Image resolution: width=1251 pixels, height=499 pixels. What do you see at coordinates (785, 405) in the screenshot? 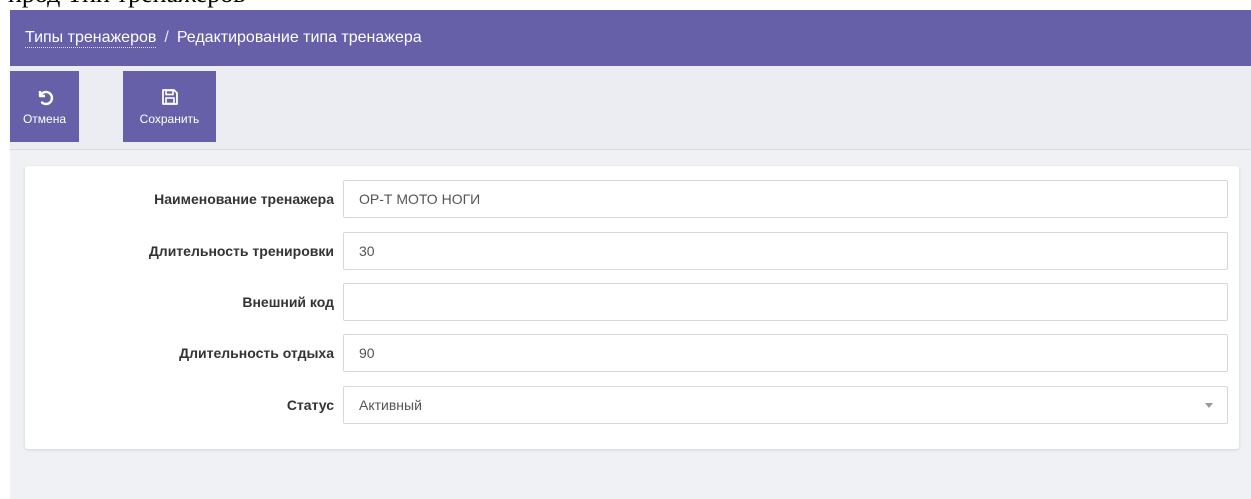
I see `status-select: Активный` at bounding box center [785, 405].